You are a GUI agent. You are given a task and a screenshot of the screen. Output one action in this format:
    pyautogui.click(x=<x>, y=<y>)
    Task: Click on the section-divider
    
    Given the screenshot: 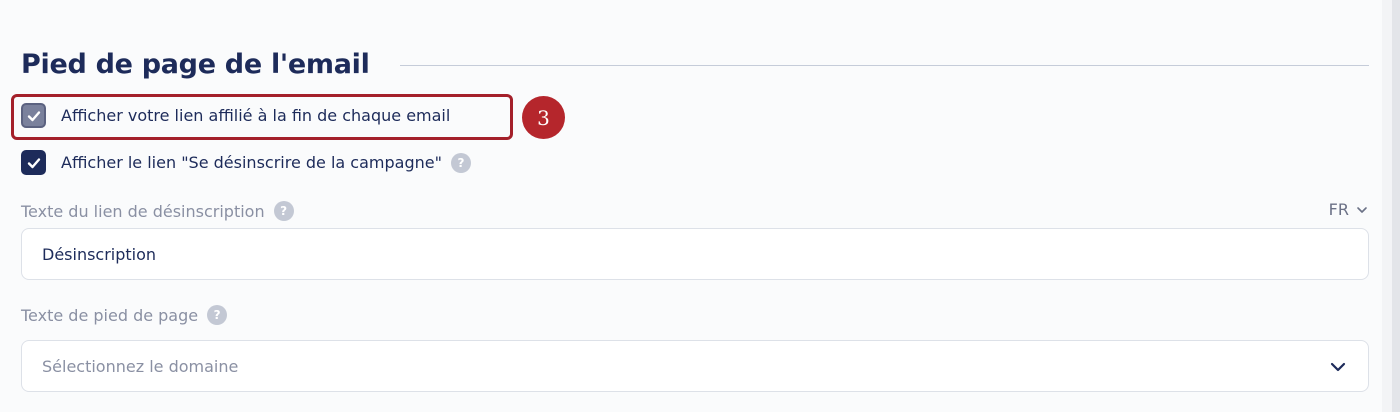 What is the action you would take?
    pyautogui.click(x=884, y=65)
    